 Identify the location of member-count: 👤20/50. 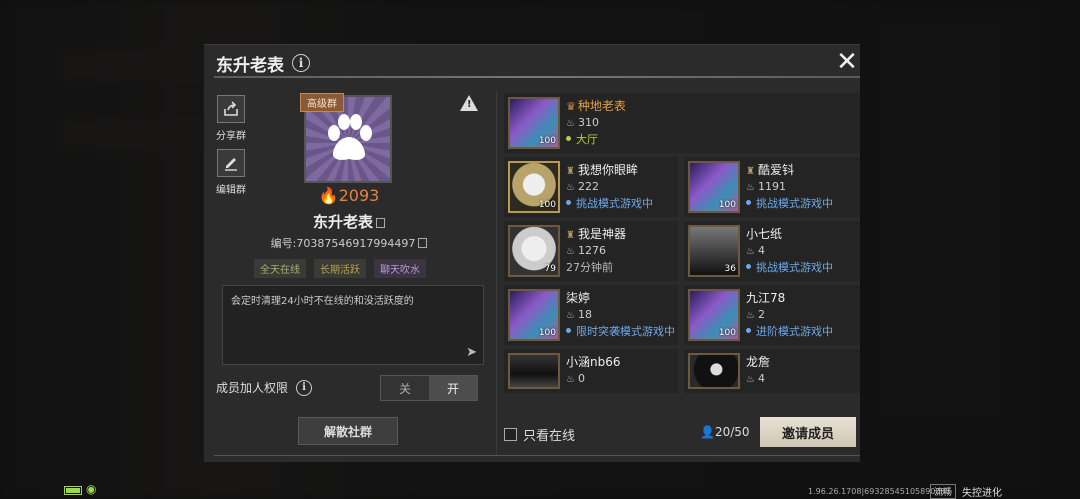
(725, 432).